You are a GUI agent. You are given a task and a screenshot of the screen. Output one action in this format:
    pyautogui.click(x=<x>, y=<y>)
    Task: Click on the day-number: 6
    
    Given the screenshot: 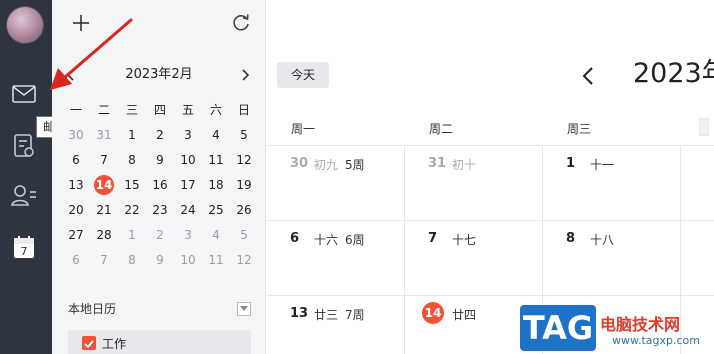 What is the action you would take?
    pyautogui.click(x=295, y=238)
    